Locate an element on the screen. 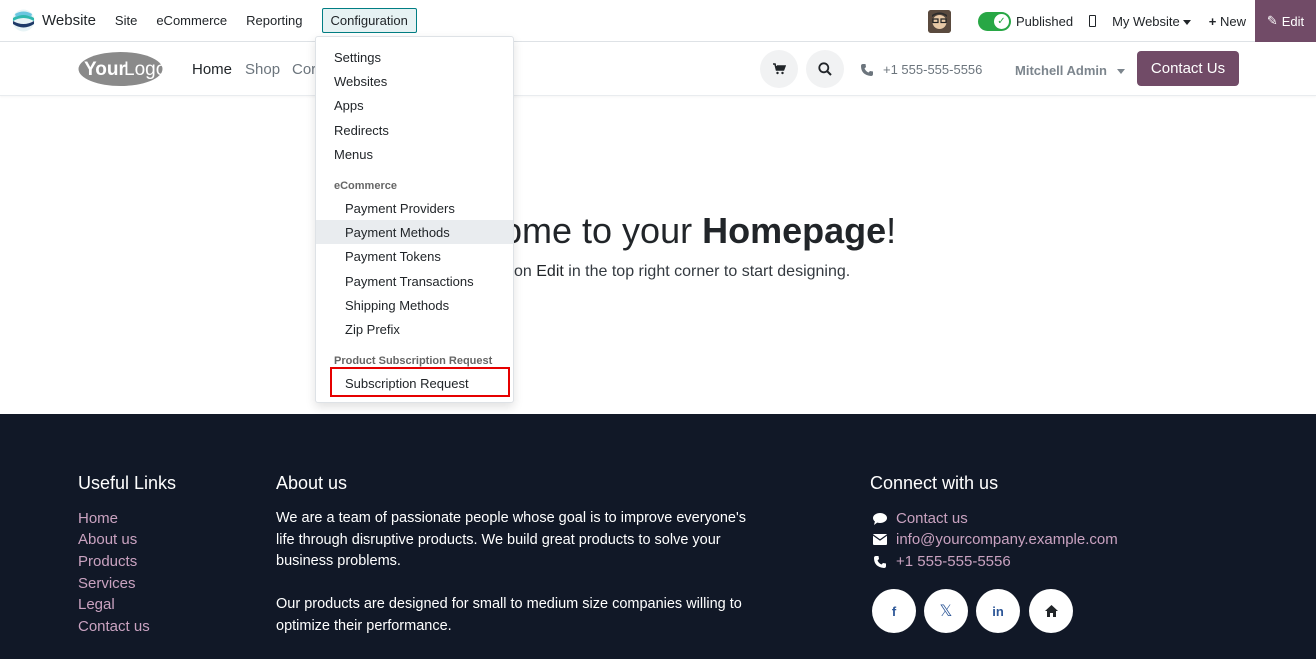 This screenshot has height=659, width=1316. menu-item-settings: Settings is located at coordinates (357, 57).